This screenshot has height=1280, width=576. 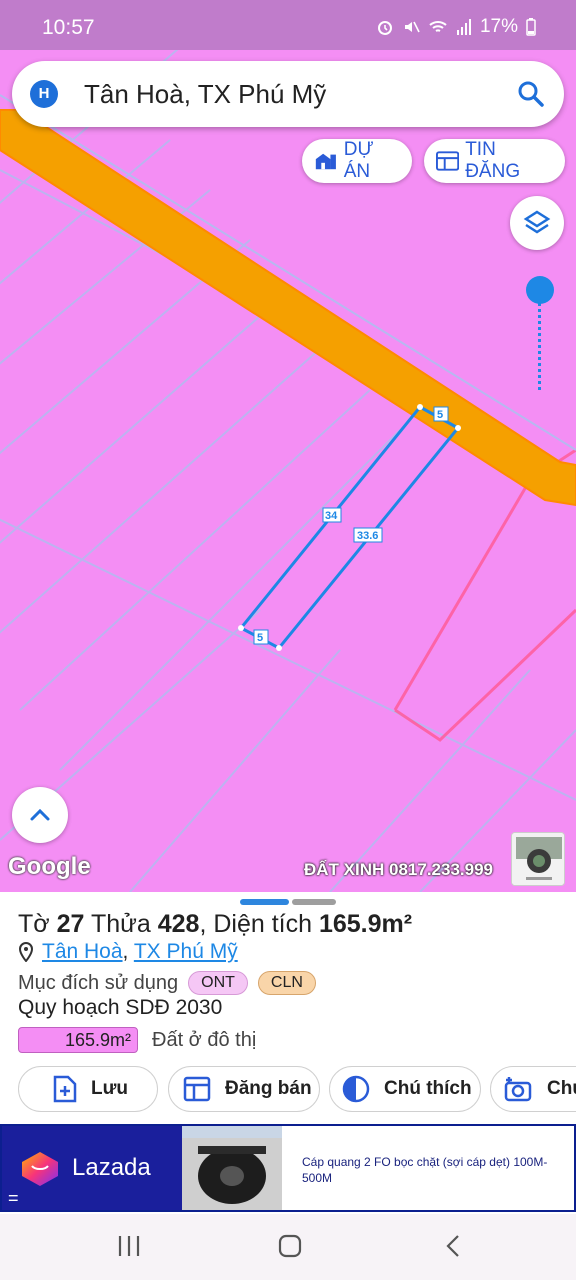 I want to click on tin-dang-button: TIN ĐĂNG, so click(x=494, y=161).